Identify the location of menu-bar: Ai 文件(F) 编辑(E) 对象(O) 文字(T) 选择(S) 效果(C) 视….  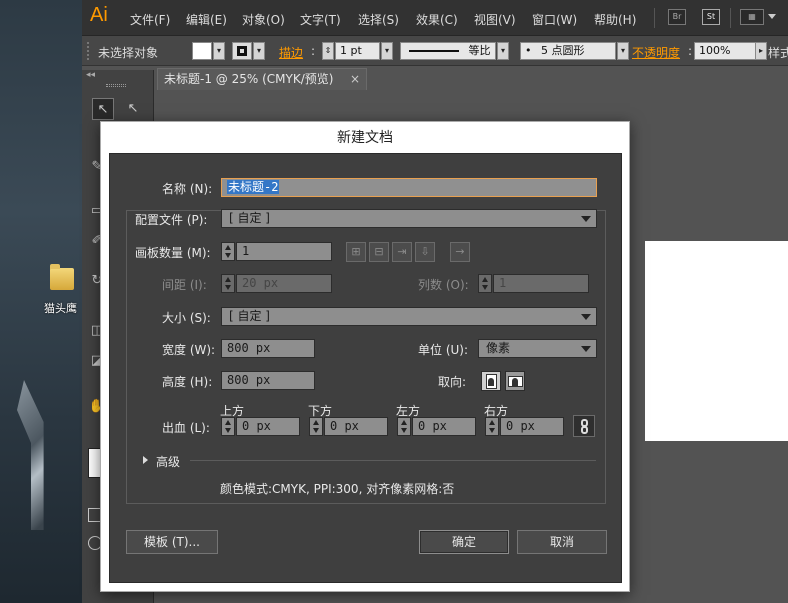
(435, 18).